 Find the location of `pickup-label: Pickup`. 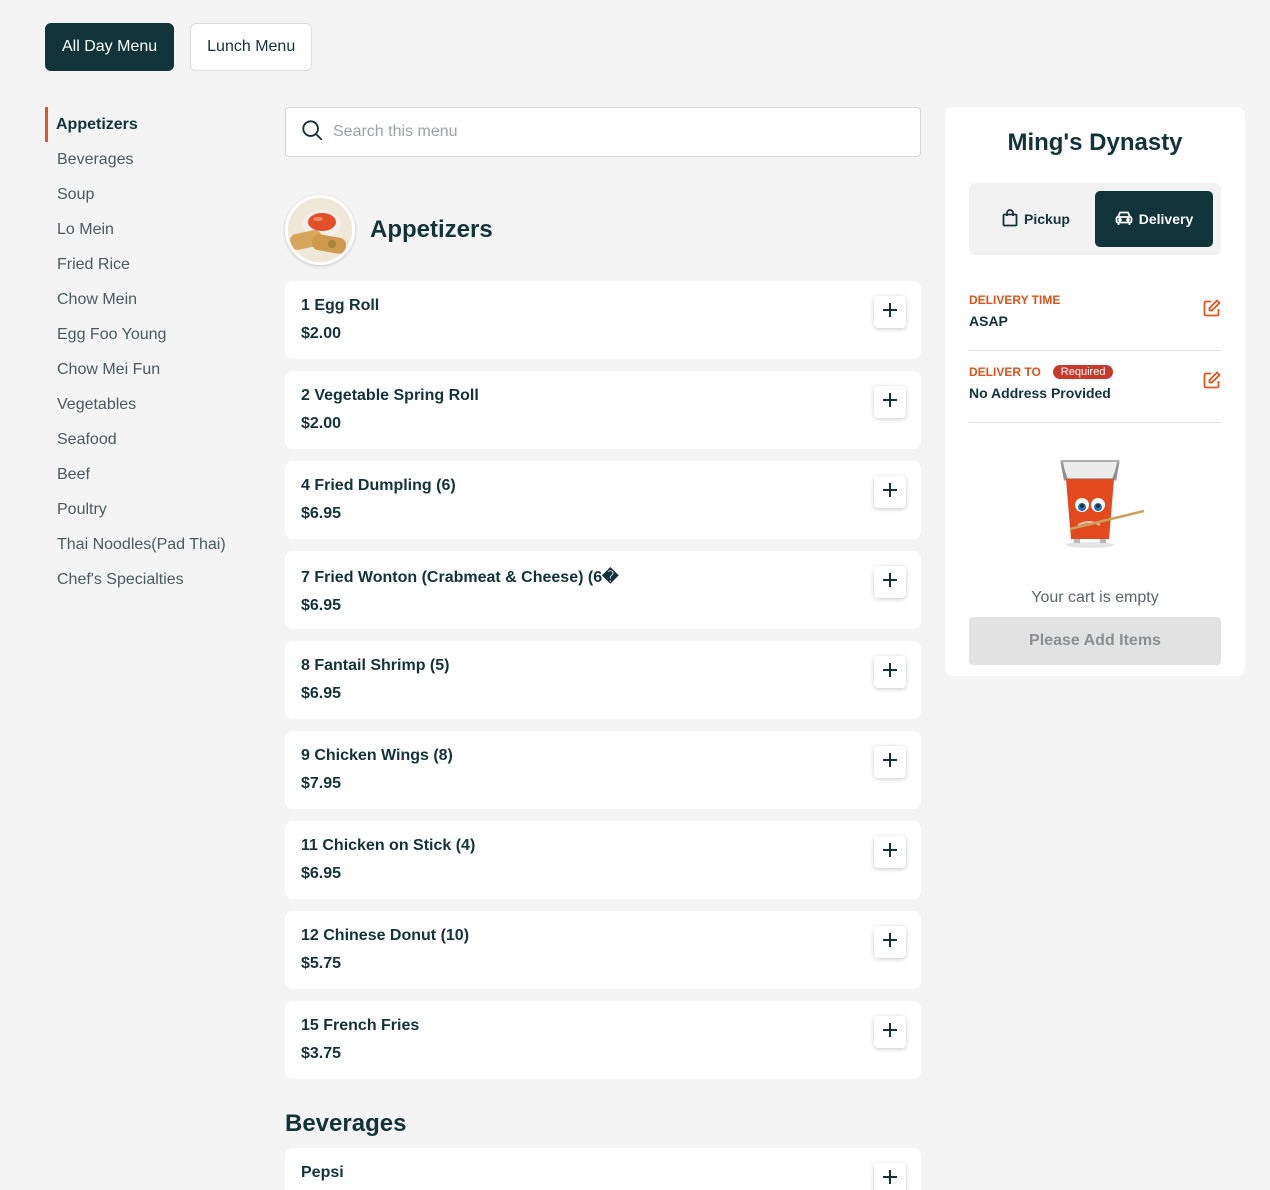

pickup-label: Pickup is located at coordinates (1047, 219).